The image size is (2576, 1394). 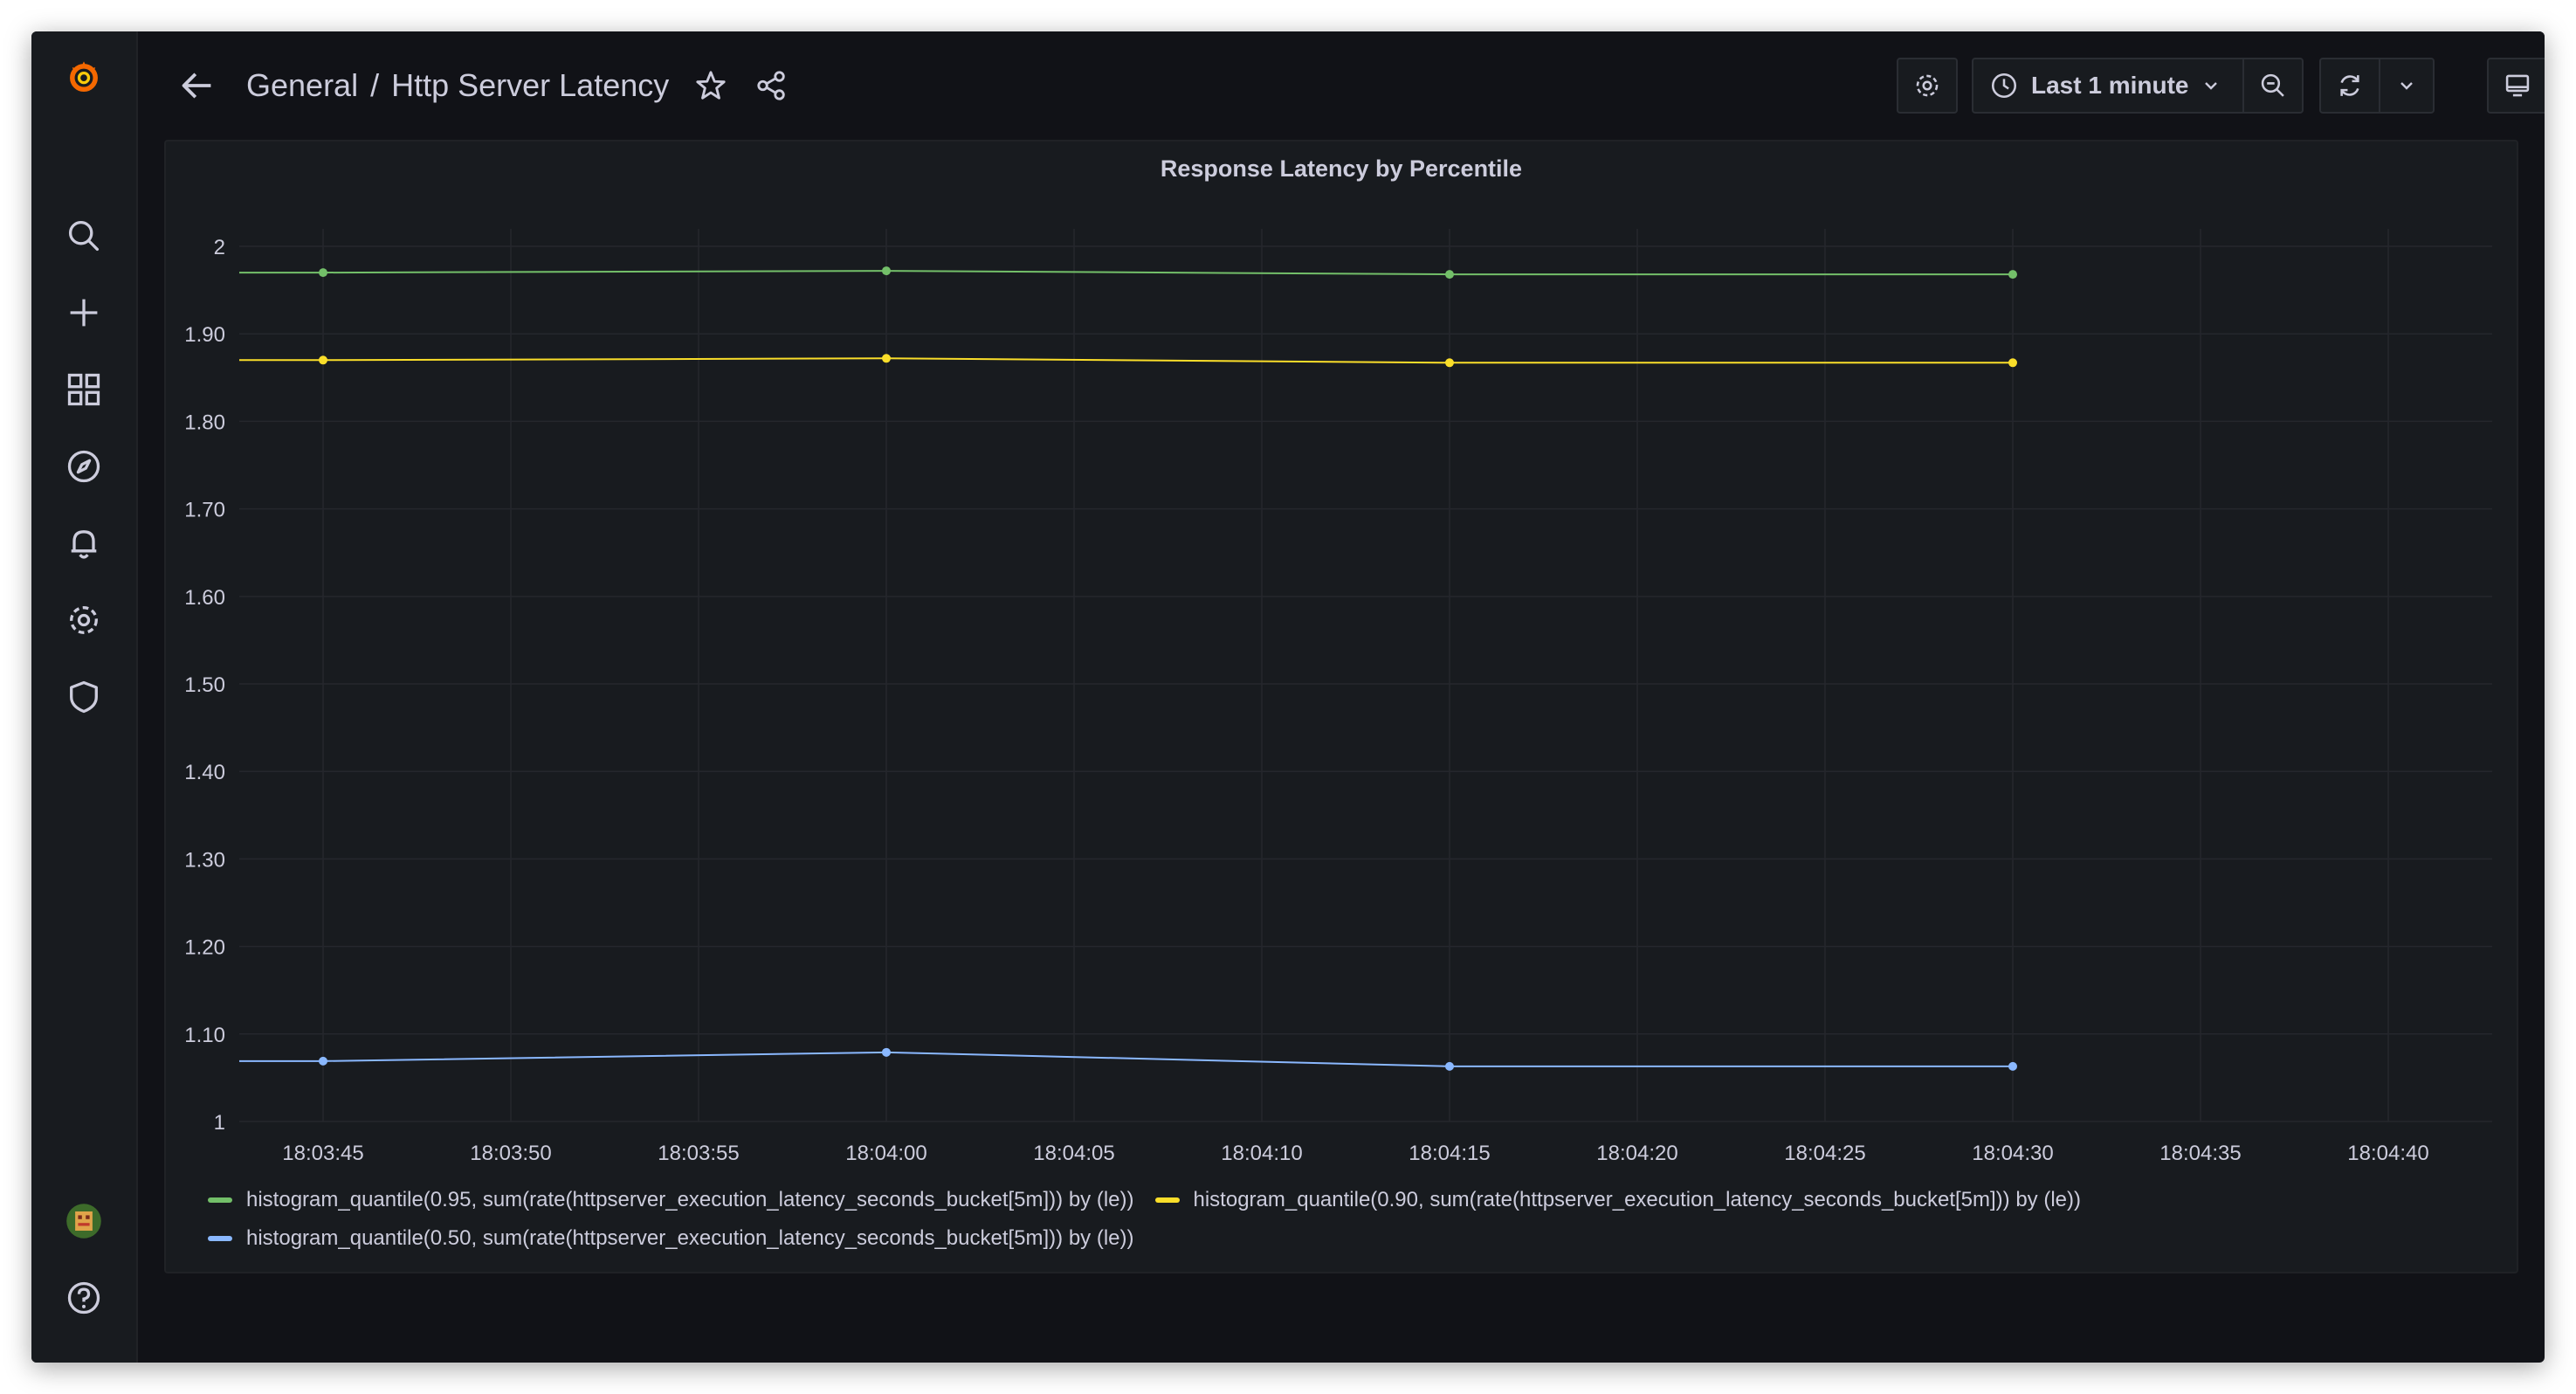 I want to click on x-tick-label: 18:04:35, so click(x=2200, y=1154).